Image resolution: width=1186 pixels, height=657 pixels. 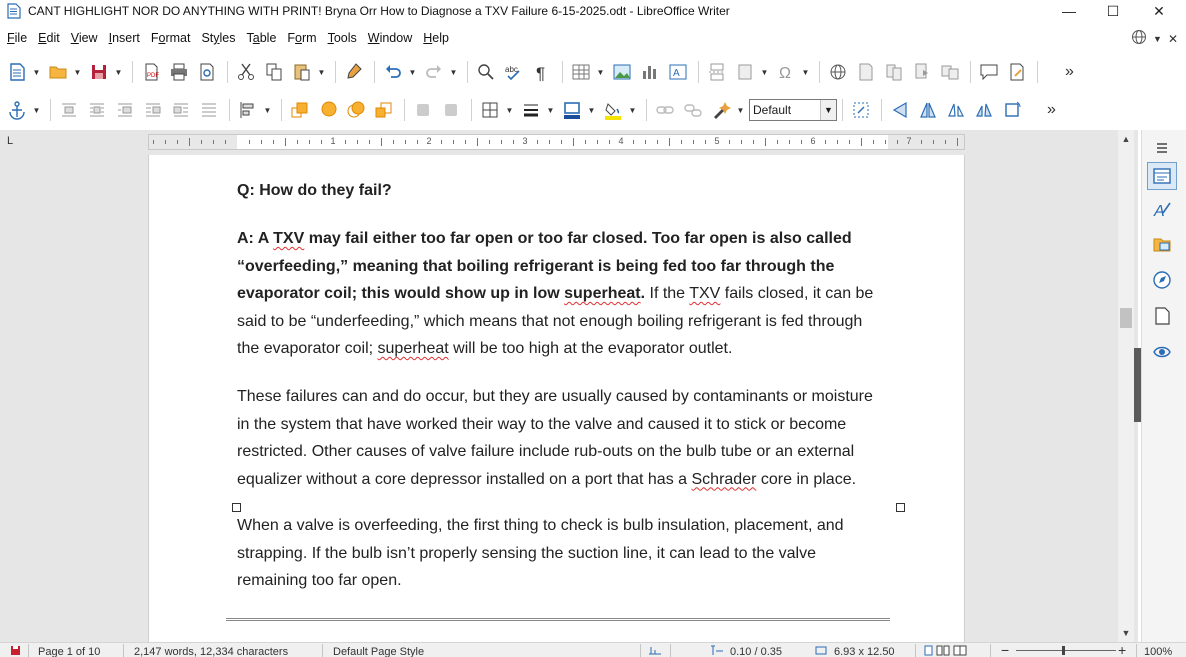 I want to click on menu-format: Format, so click(x=171, y=38).